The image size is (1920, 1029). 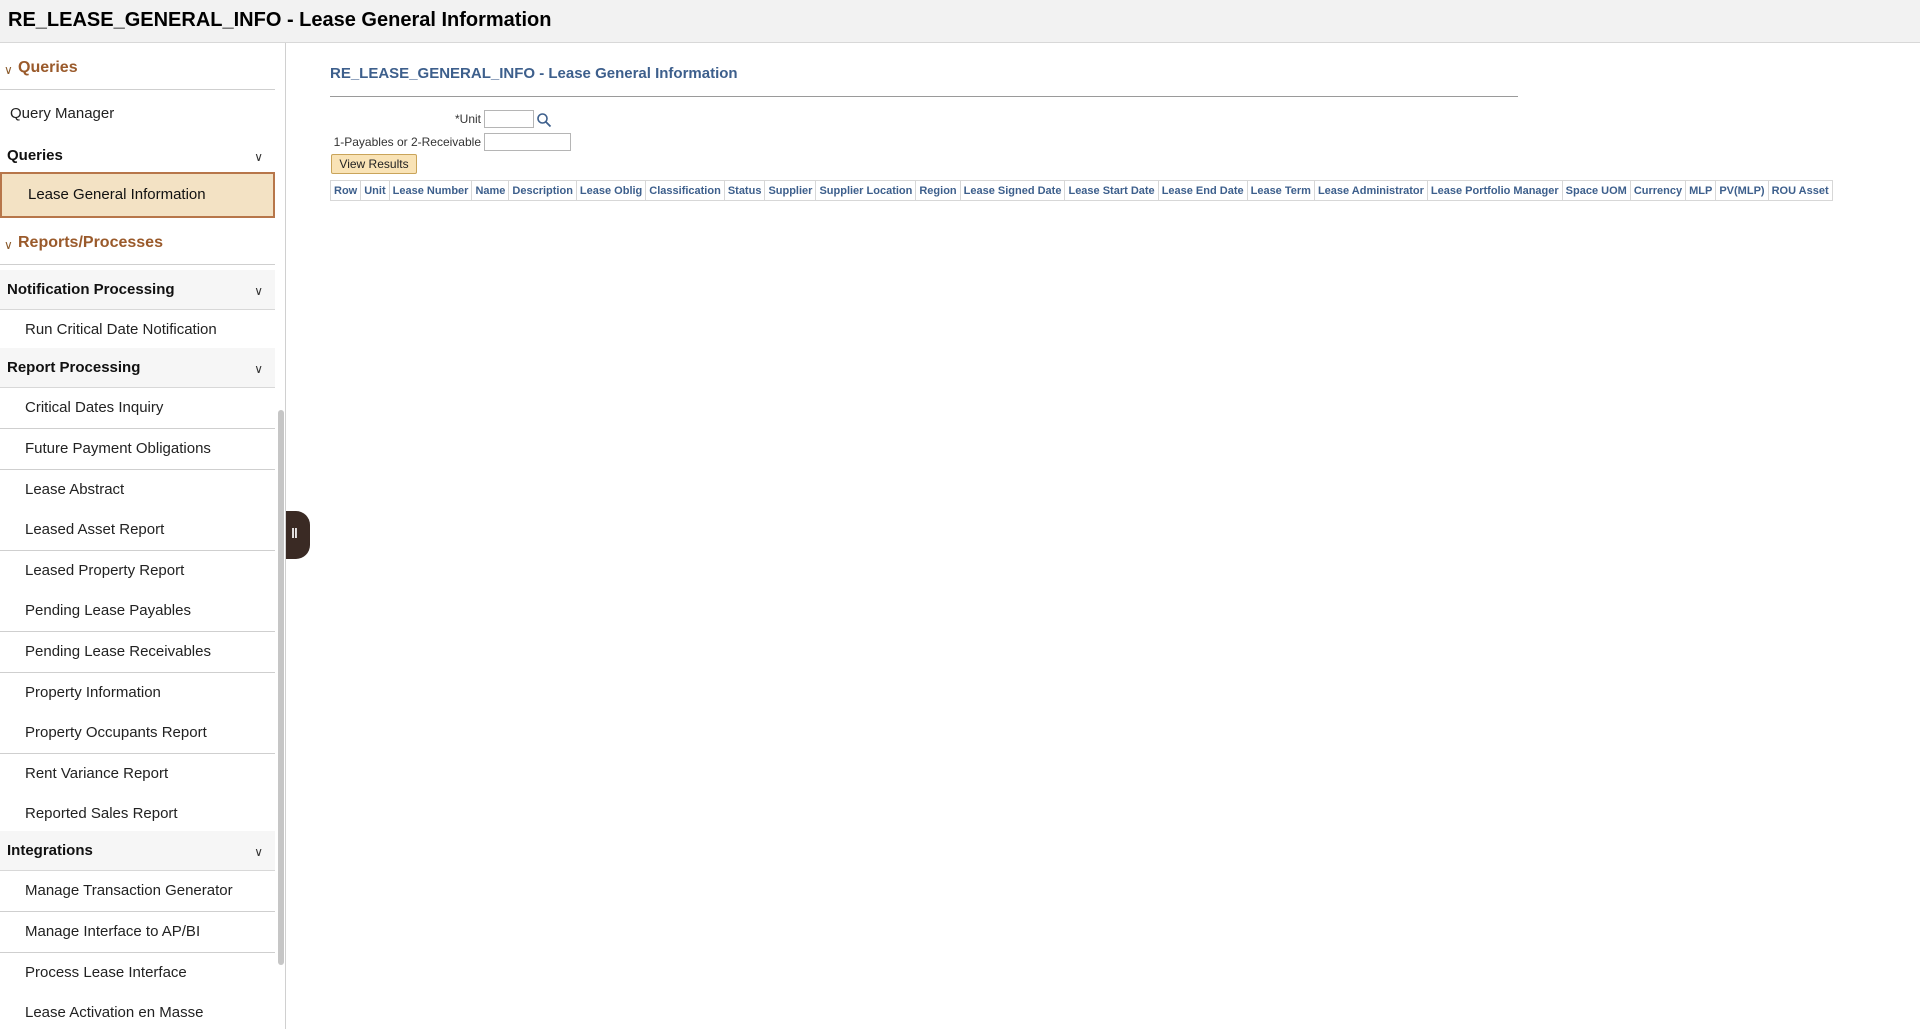 What do you see at coordinates (114, 1012) in the screenshot?
I see `sidebar-item-label: Lease Activation en Masse` at bounding box center [114, 1012].